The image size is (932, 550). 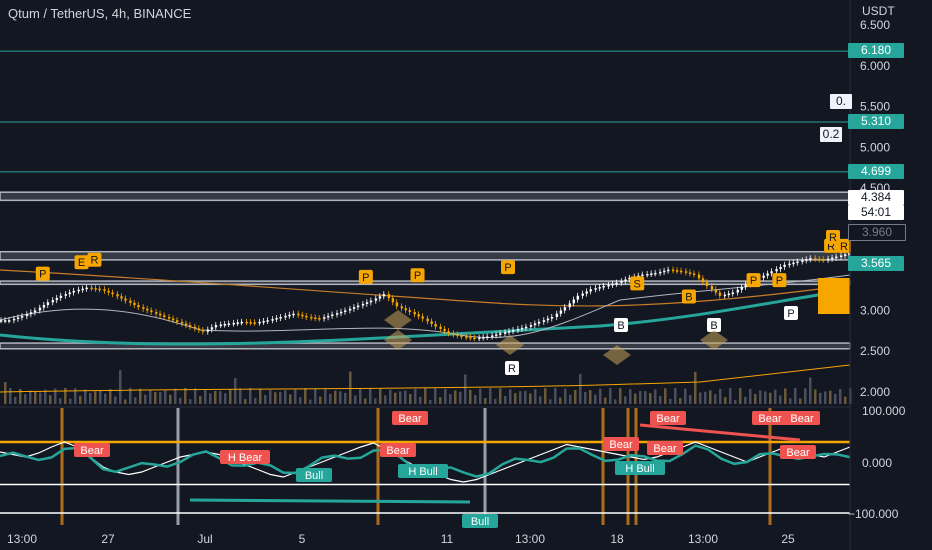 I want to click on signal-marker-label: S, so click(x=637, y=284).